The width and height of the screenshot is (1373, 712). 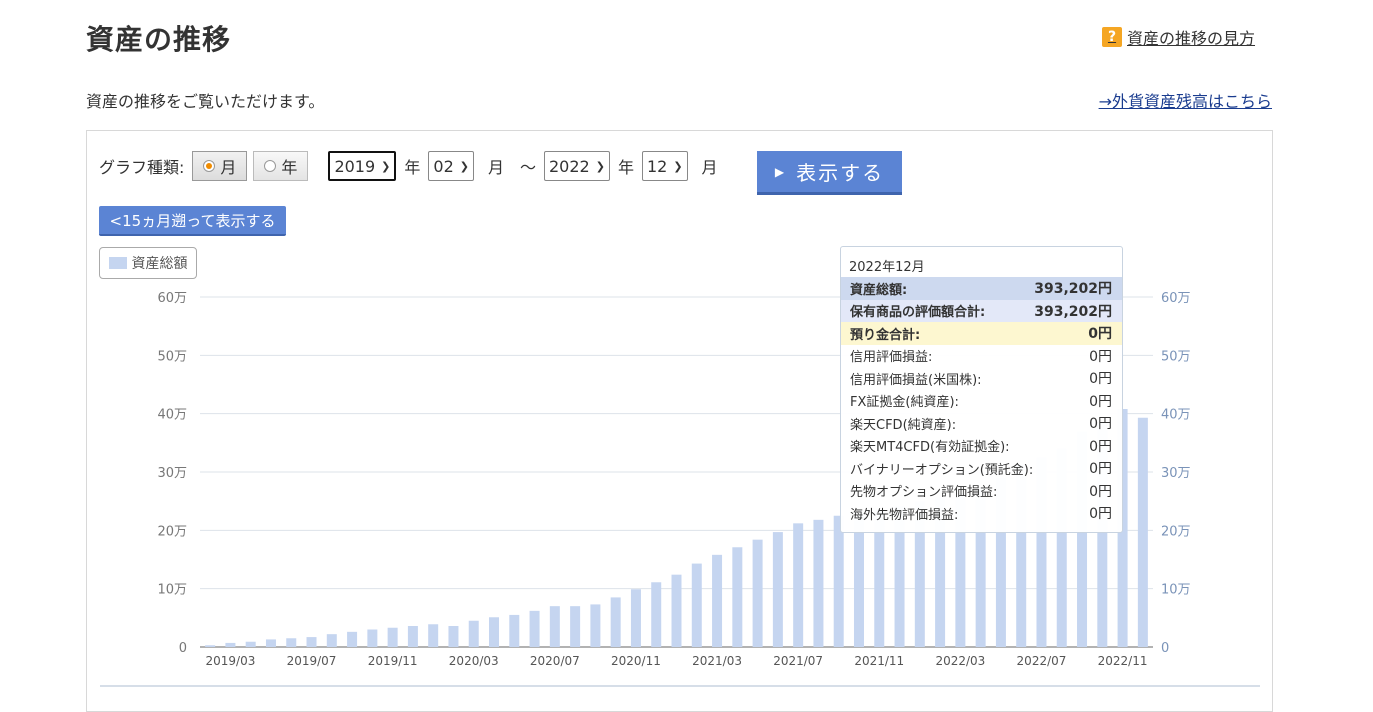 I want to click on y-tick-label-left: 30万, so click(x=172, y=473).